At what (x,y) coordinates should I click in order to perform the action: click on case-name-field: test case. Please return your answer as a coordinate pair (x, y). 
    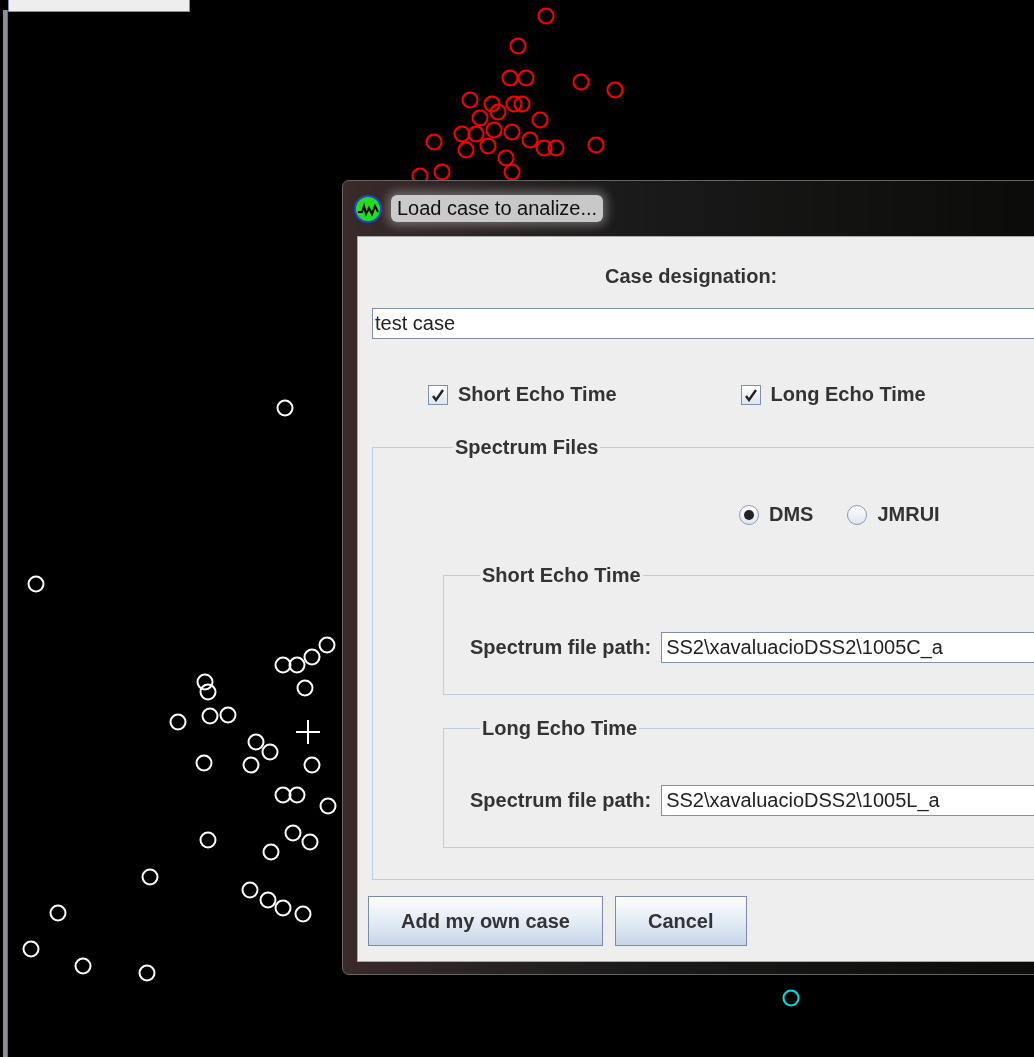
    Looking at the image, I should click on (703, 323).